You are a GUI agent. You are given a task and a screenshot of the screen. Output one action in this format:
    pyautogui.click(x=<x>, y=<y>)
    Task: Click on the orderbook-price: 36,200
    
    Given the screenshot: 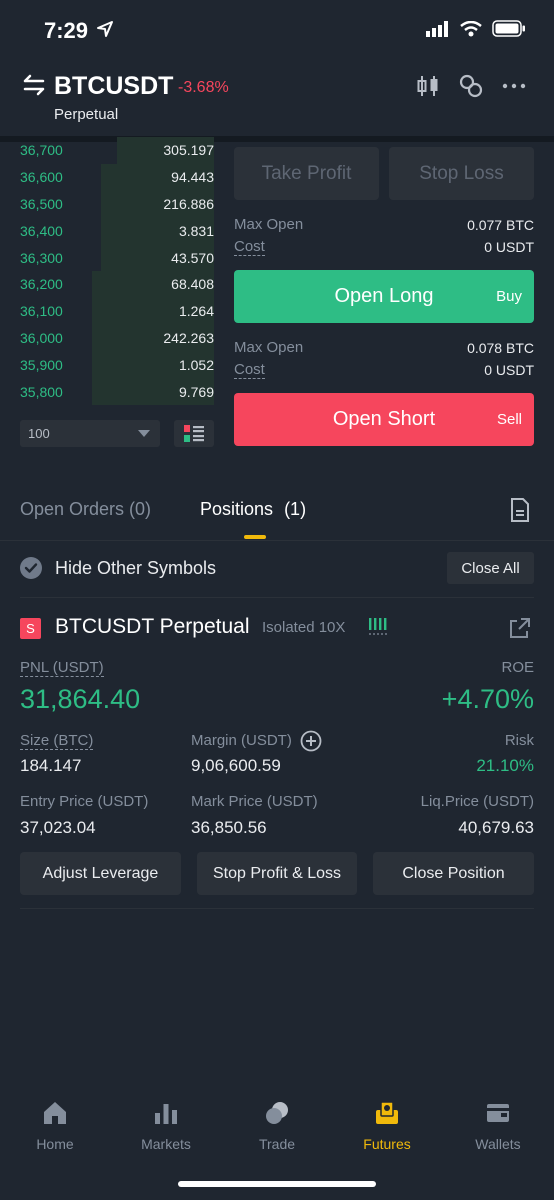 What is the action you would take?
    pyautogui.click(x=41, y=284)
    